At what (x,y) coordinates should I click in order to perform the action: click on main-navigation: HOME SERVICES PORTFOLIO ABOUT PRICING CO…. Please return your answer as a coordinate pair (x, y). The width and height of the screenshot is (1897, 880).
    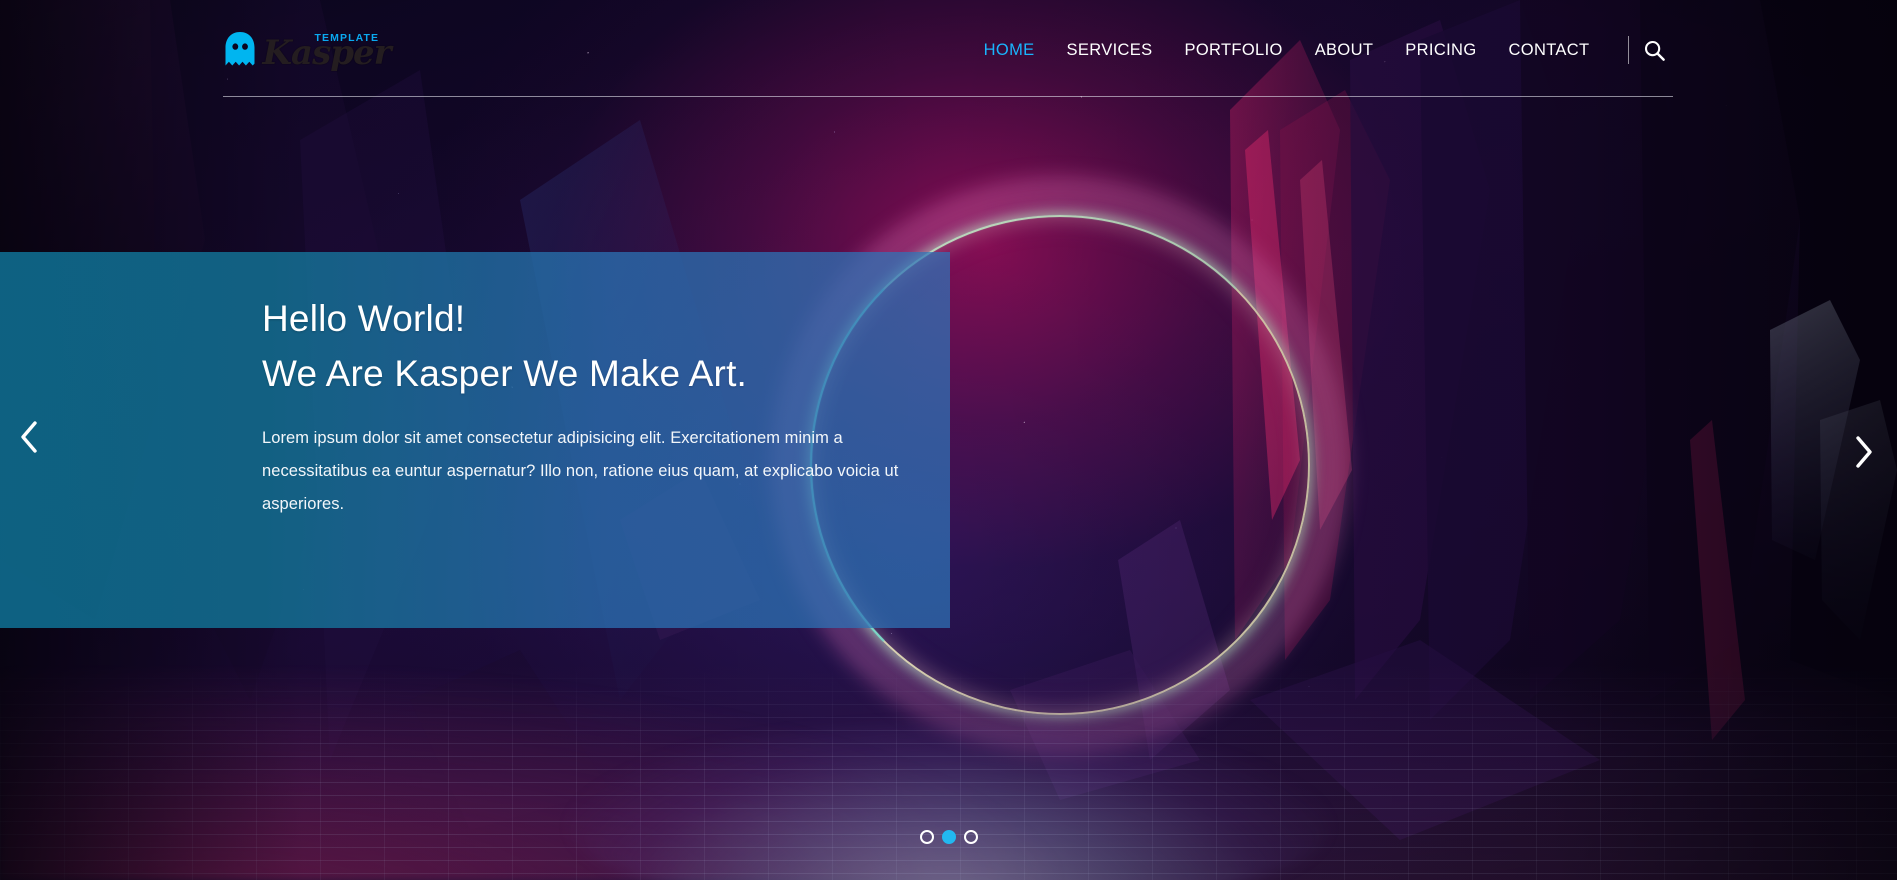
    Looking at the image, I should click on (1321, 50).